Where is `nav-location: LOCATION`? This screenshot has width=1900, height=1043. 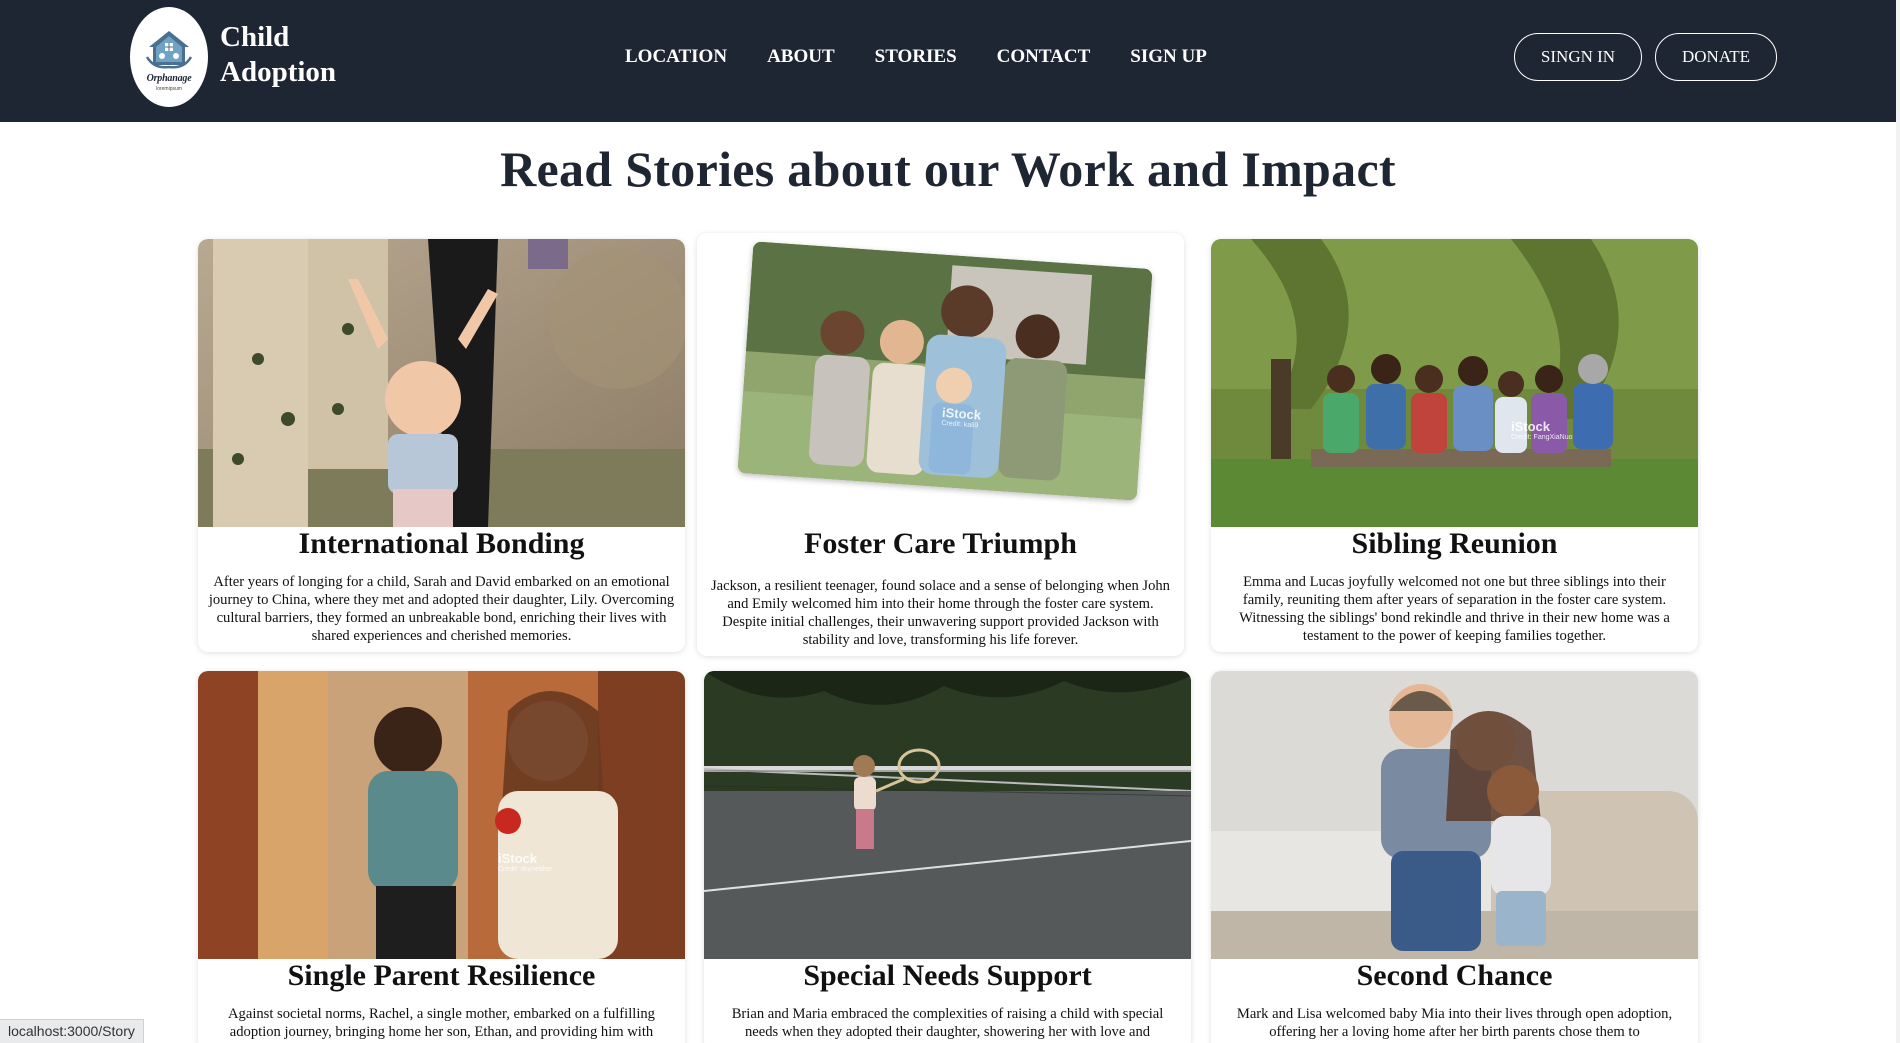
nav-location: LOCATION is located at coordinates (676, 57).